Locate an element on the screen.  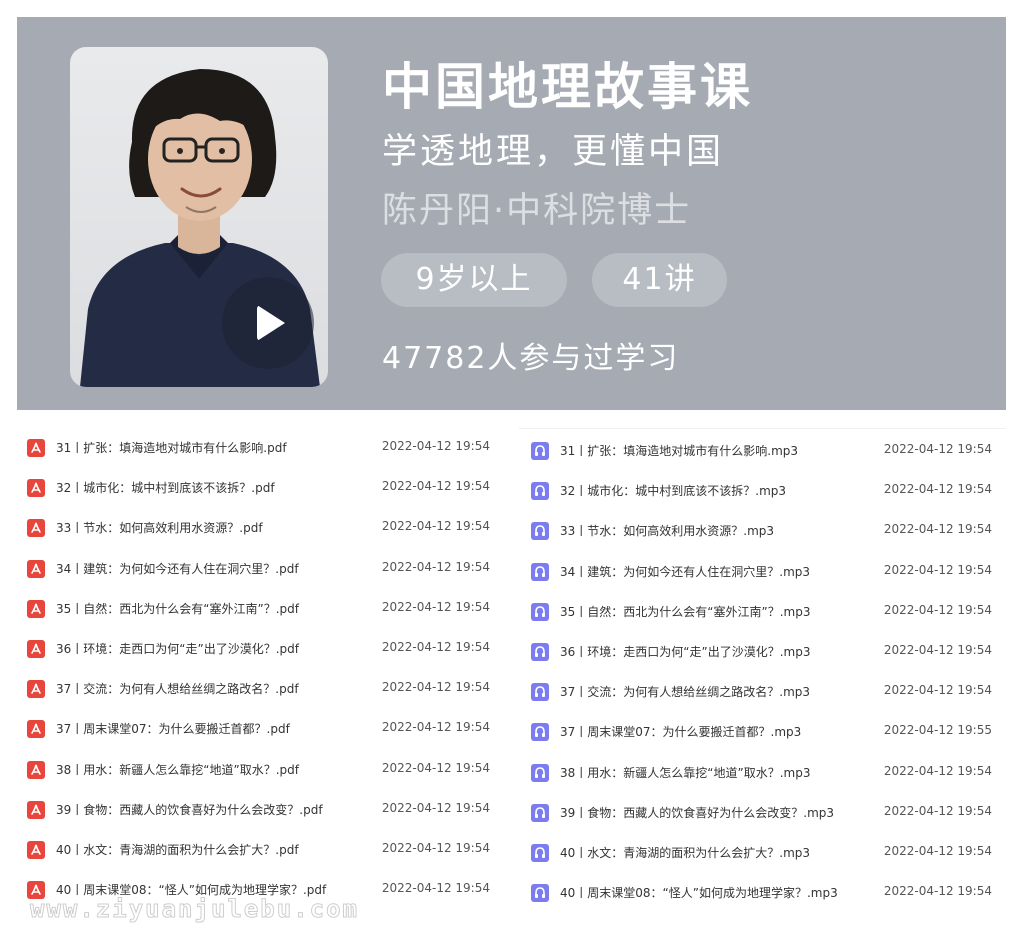
file-name: 32丨城市化：城中村到底该不该拆？.mp3 is located at coordinates (673, 490).